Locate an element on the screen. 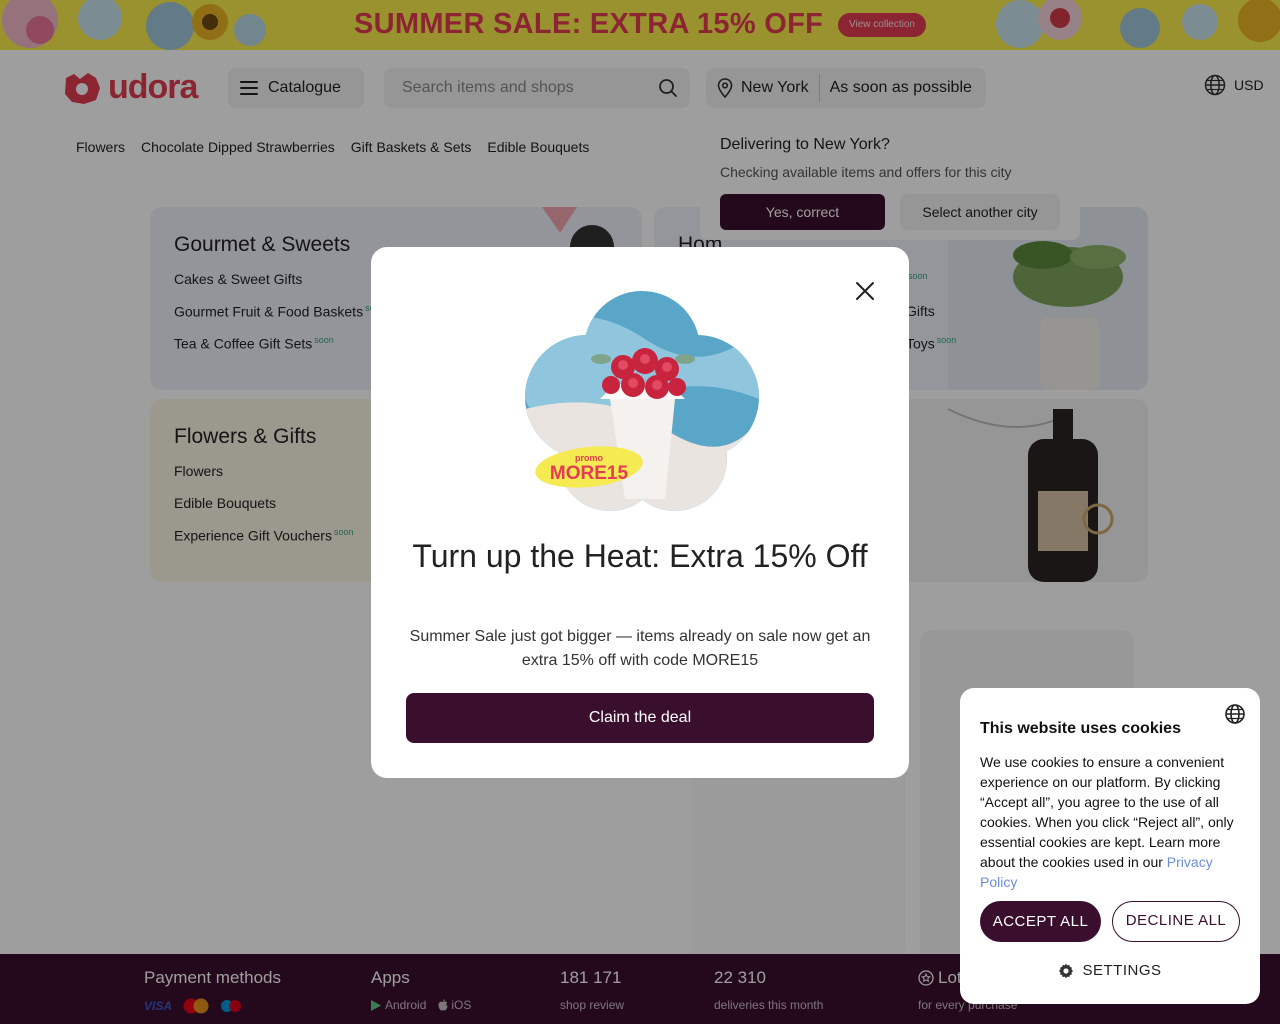  settings-label: SETTINGS is located at coordinates (1122, 970).